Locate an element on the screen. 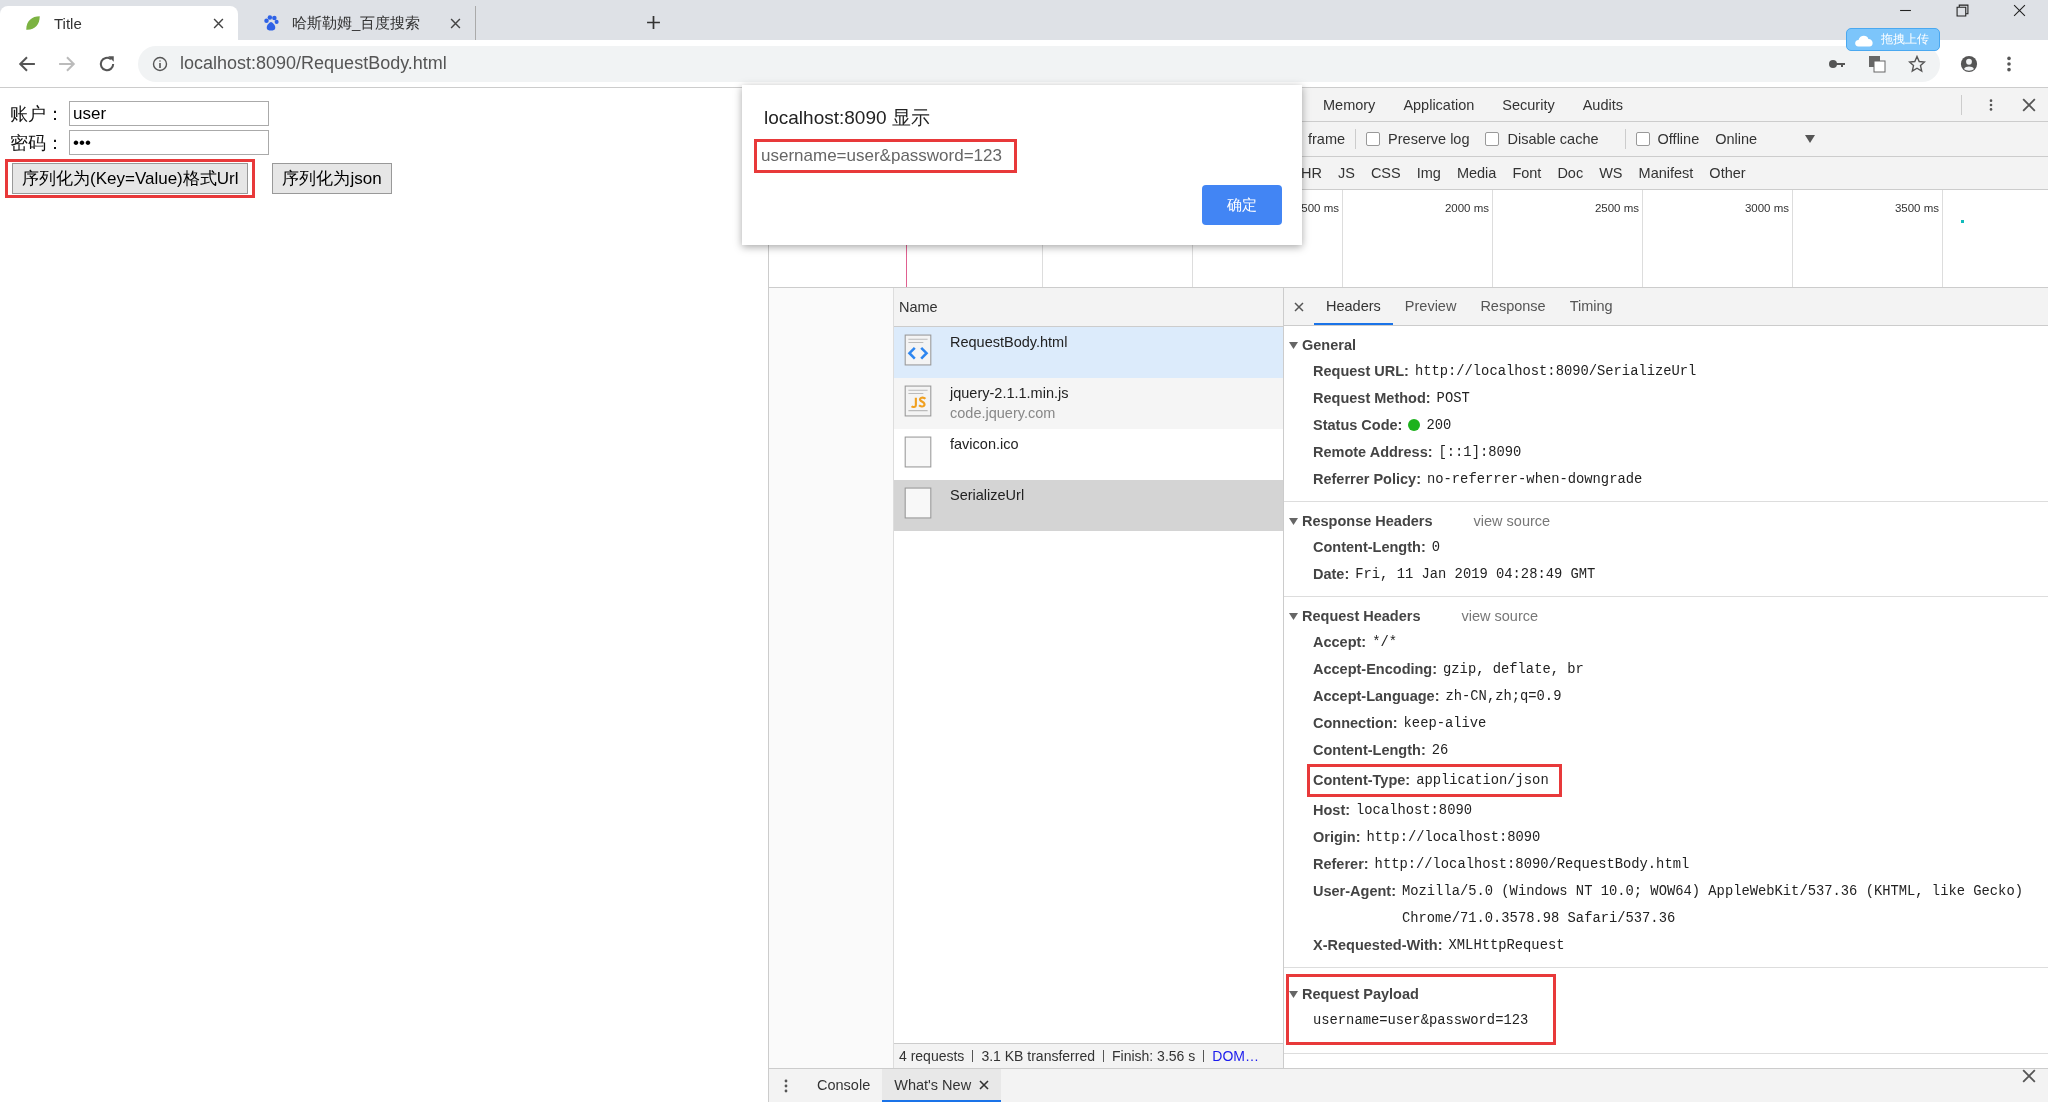 This screenshot has height=1102, width=2048. account-icon is located at coordinates (1969, 63).